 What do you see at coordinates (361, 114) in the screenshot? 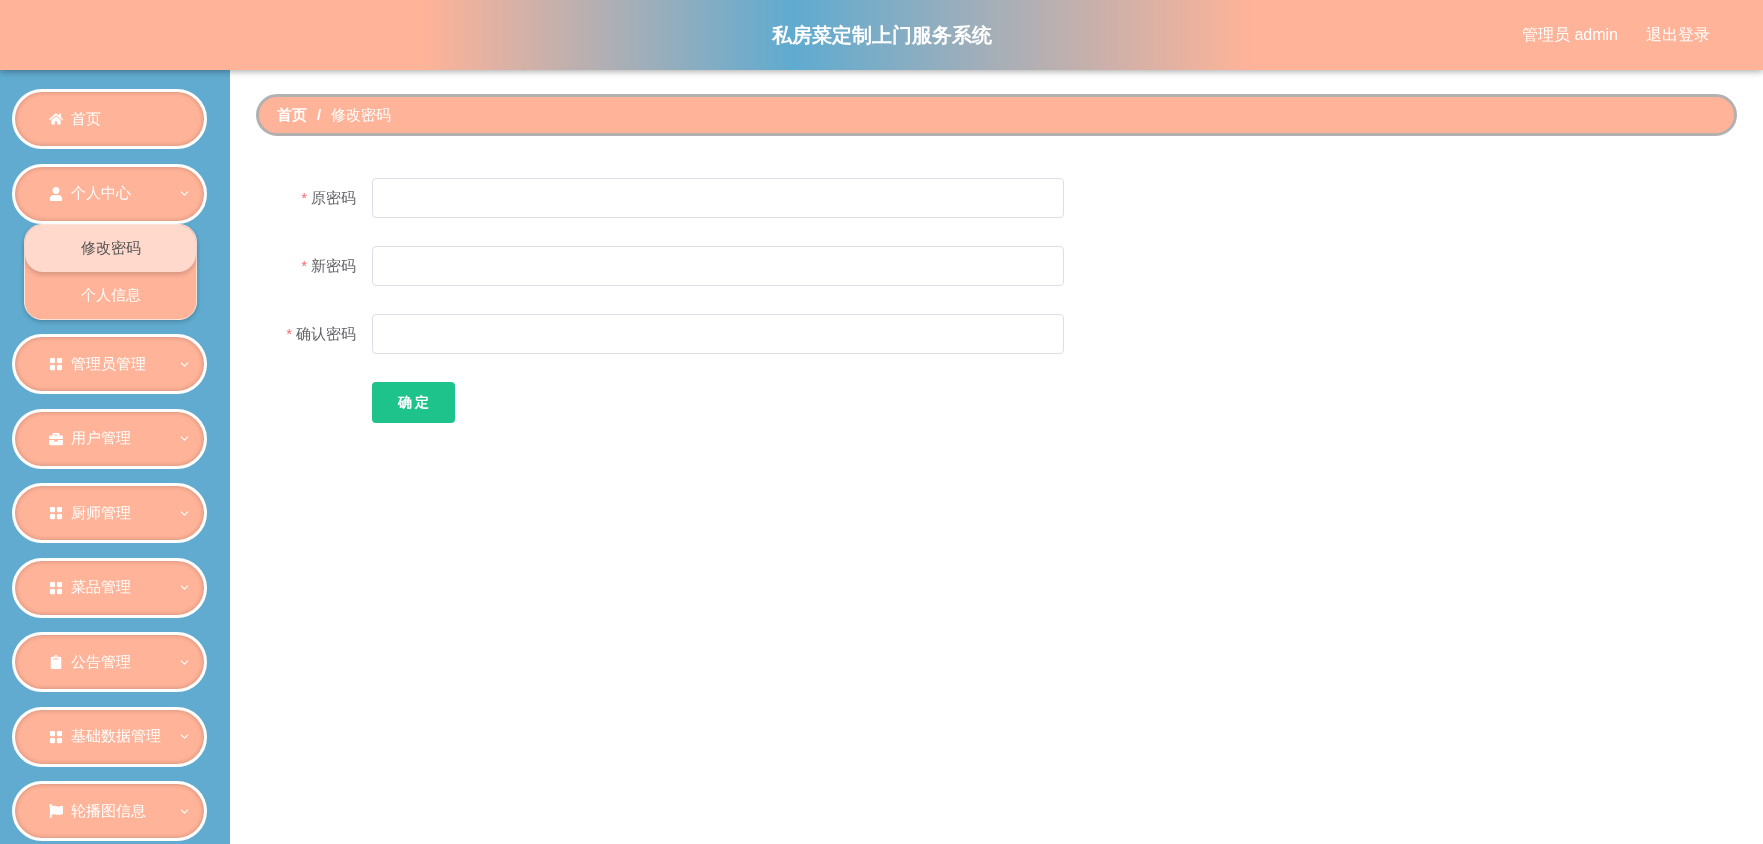
I see `breadcrumb-current: 修改密码` at bounding box center [361, 114].